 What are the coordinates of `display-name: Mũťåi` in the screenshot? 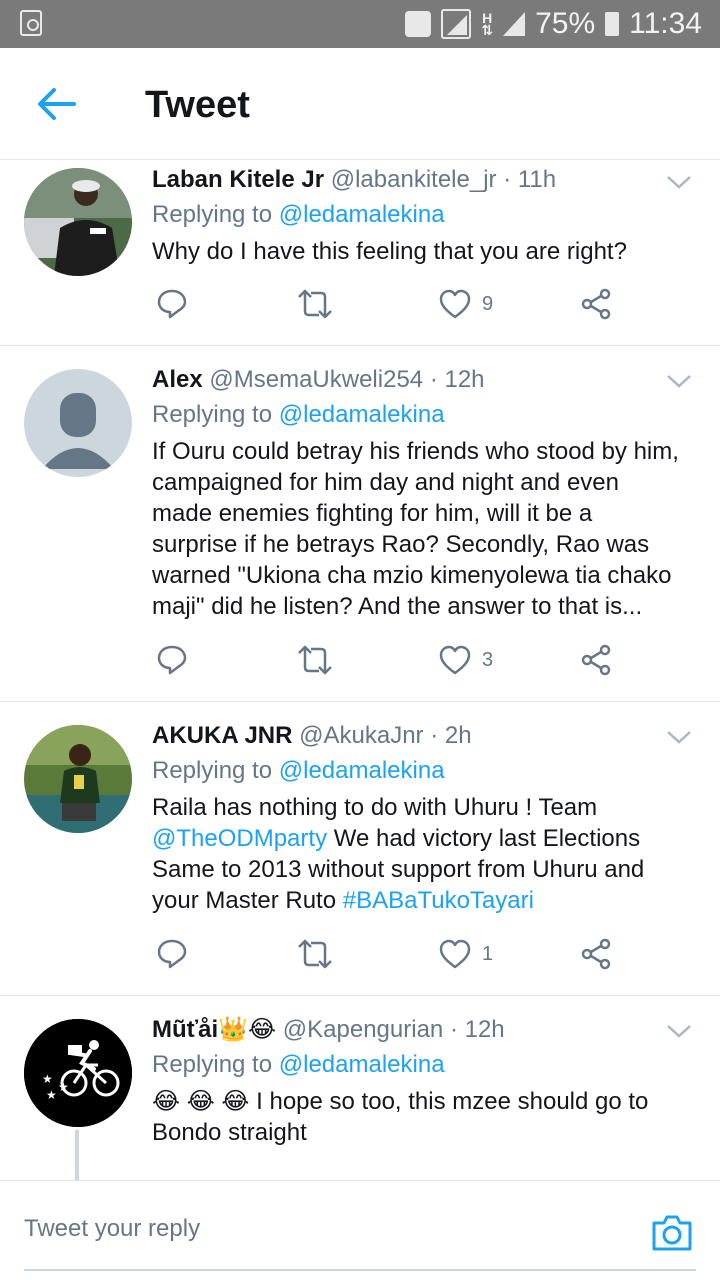 It's located at (185, 1029).